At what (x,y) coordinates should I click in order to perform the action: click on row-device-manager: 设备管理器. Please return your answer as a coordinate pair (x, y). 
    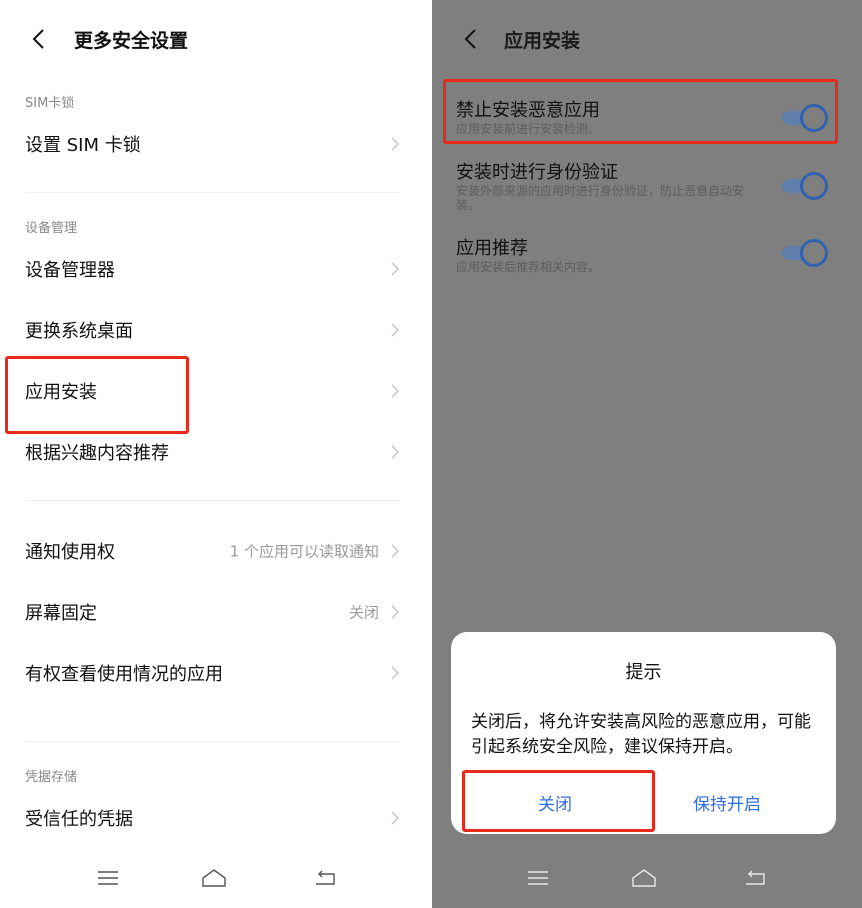
    Looking at the image, I should click on (212, 269).